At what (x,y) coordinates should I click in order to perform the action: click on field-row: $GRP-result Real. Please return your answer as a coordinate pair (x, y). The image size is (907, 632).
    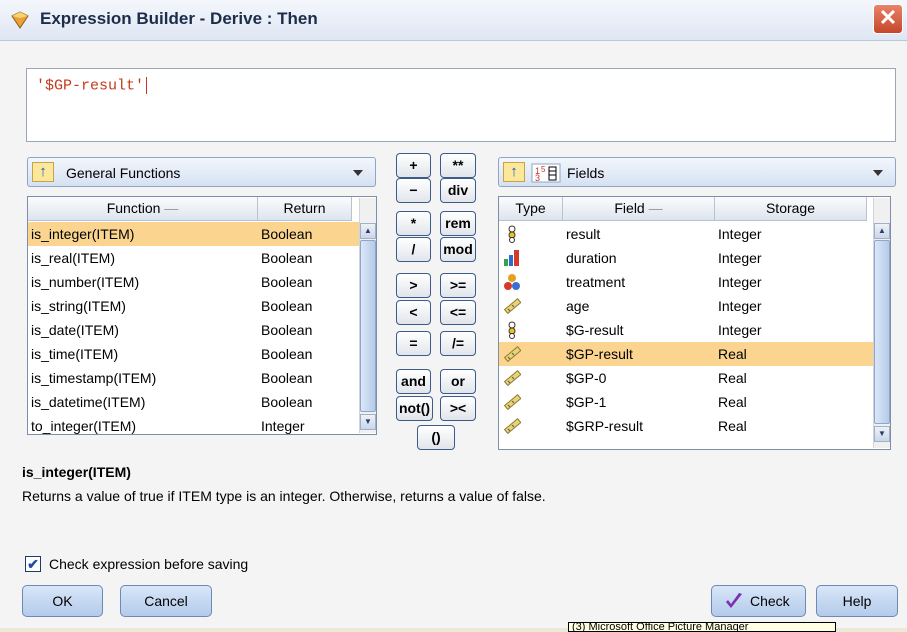
    Looking at the image, I should click on (694, 426).